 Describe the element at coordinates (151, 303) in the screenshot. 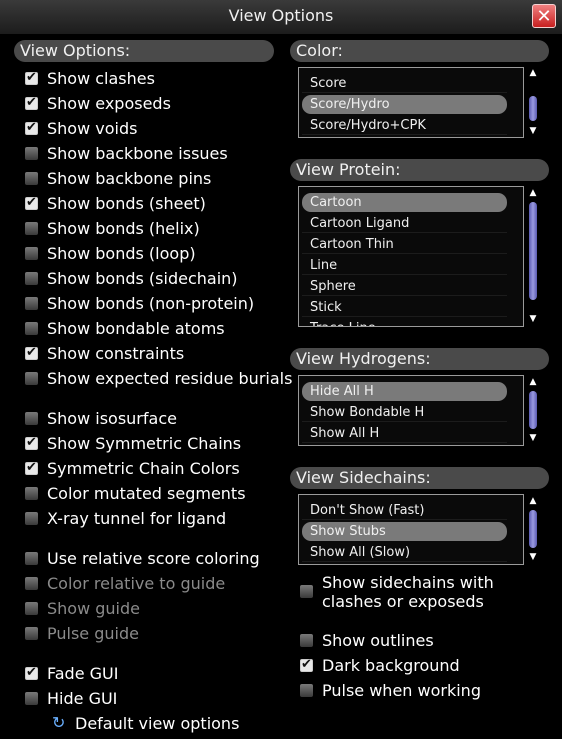

I see `checkbox-label: Show bonds (non-protein)` at that location.